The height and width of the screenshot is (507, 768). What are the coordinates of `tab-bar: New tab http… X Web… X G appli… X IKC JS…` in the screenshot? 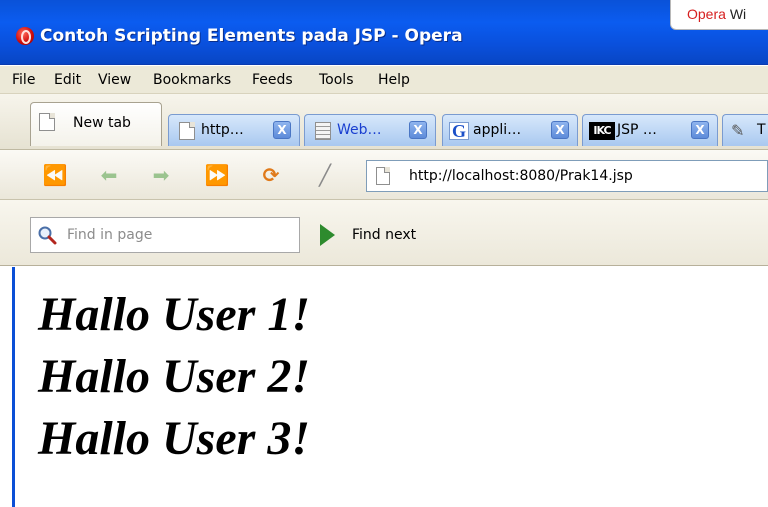 It's located at (384, 122).